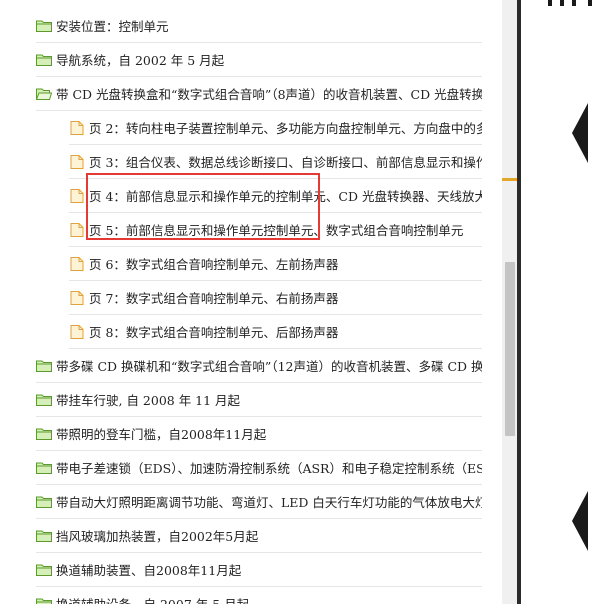 Image resolution: width=601 pixels, height=604 pixels. What do you see at coordinates (510, 349) in the screenshot?
I see `scrollbar-thumb` at bounding box center [510, 349].